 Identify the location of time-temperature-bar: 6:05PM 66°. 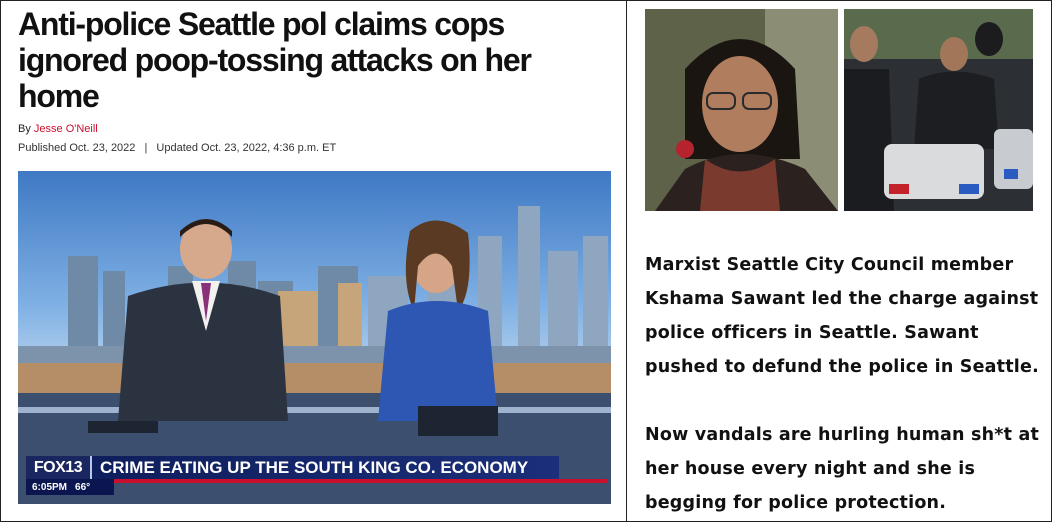
(70, 487).